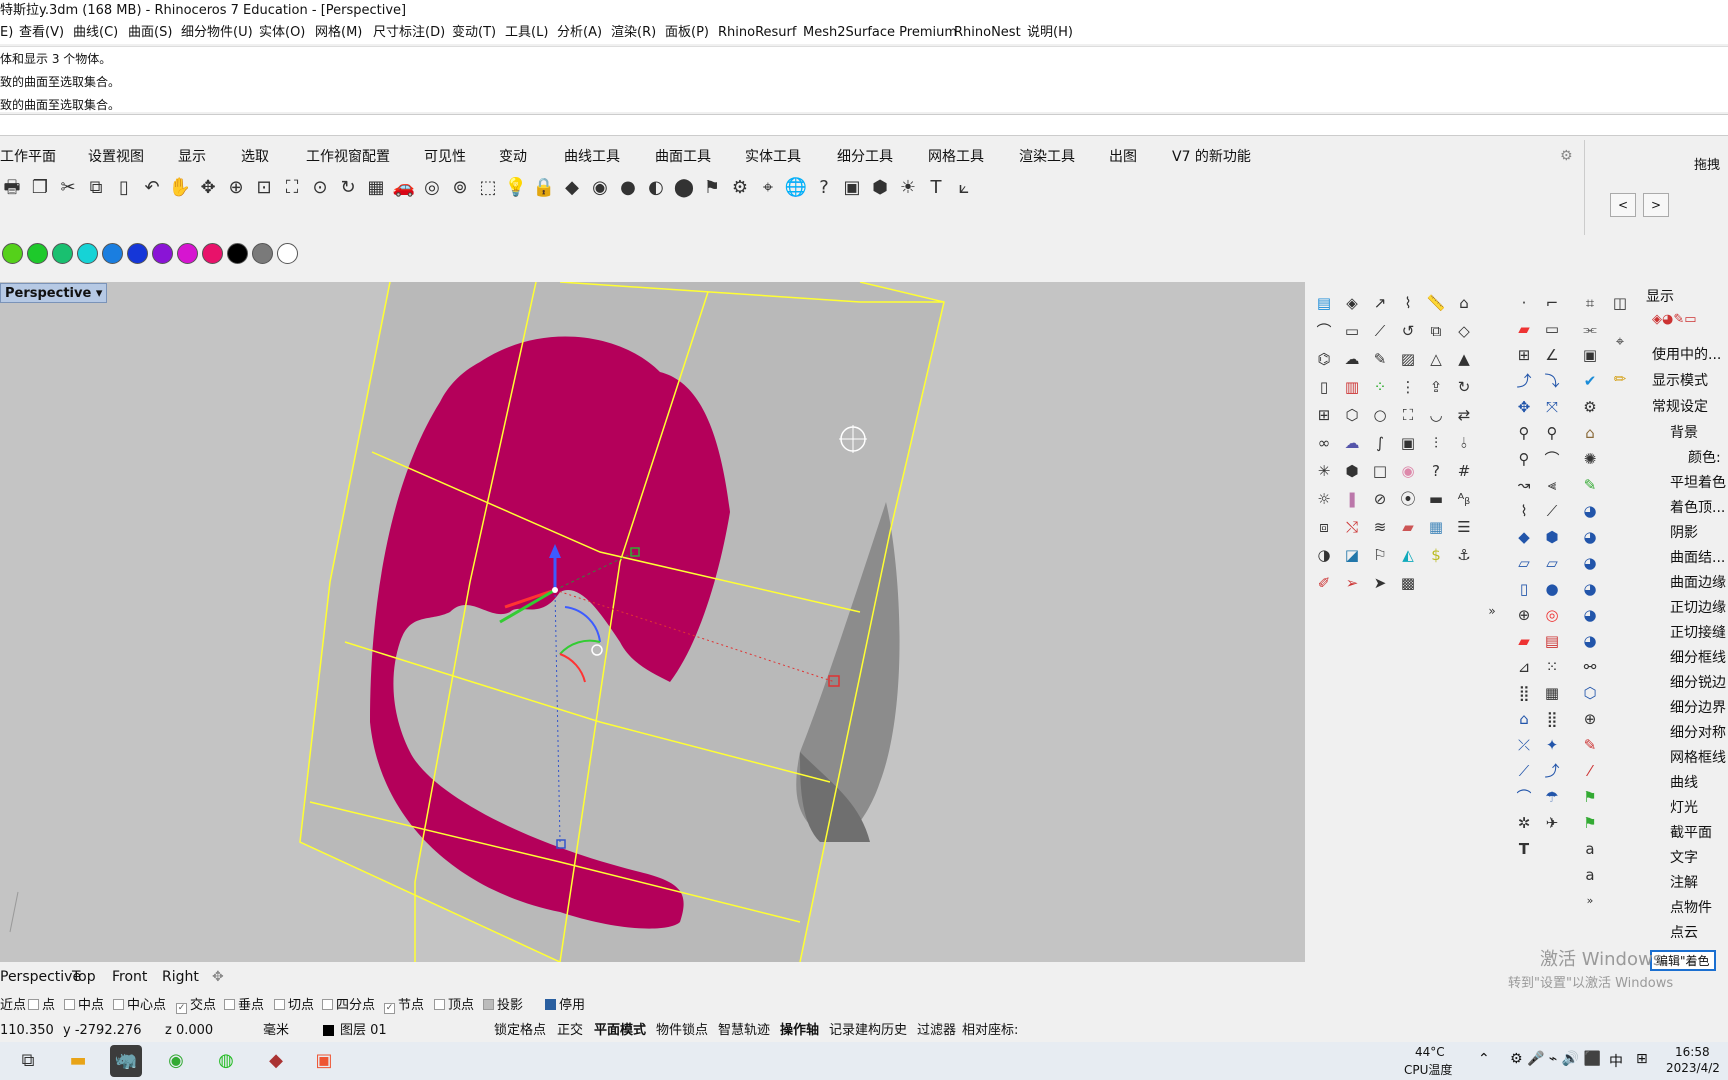 The width and height of the screenshot is (1728, 1080). Describe the element at coordinates (757, 33) in the screenshot. I see `menu-rhinoresurf: RhinoResurf` at that location.